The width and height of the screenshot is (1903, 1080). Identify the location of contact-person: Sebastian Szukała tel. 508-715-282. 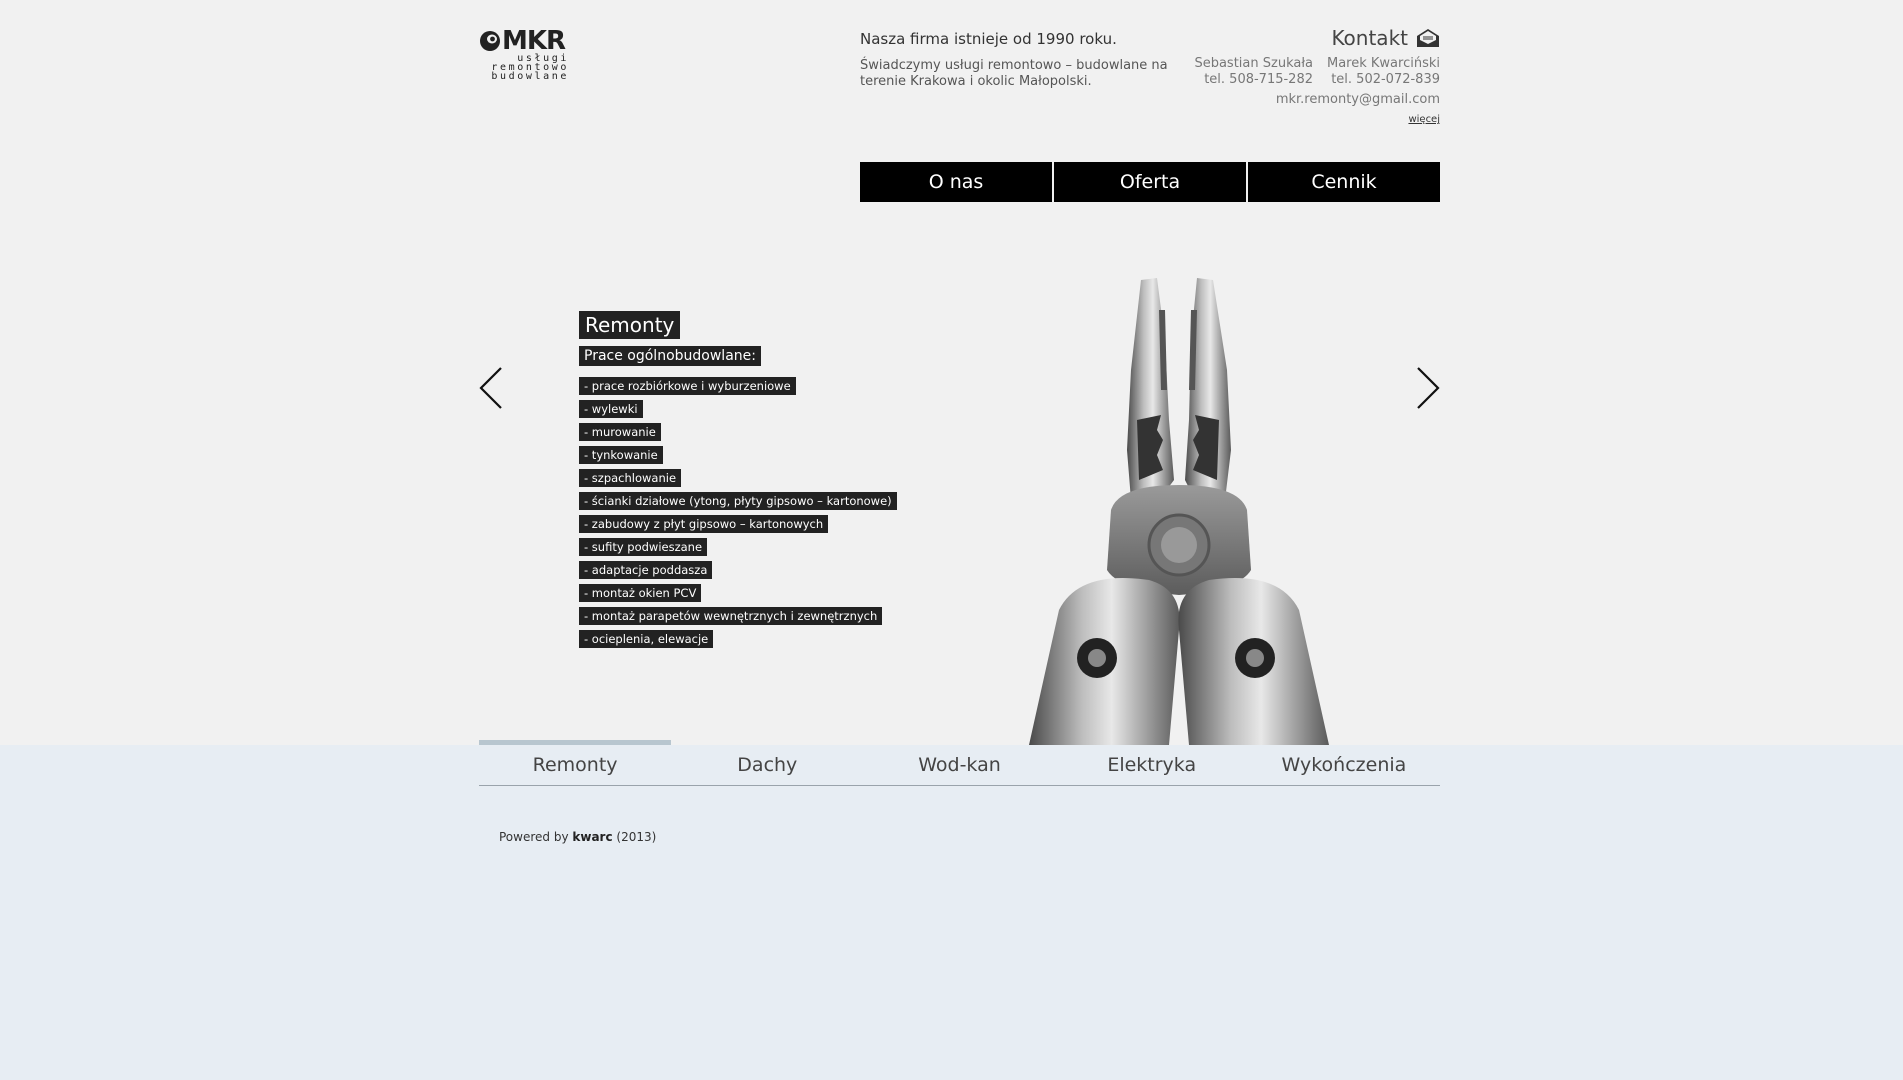
(1253, 72).